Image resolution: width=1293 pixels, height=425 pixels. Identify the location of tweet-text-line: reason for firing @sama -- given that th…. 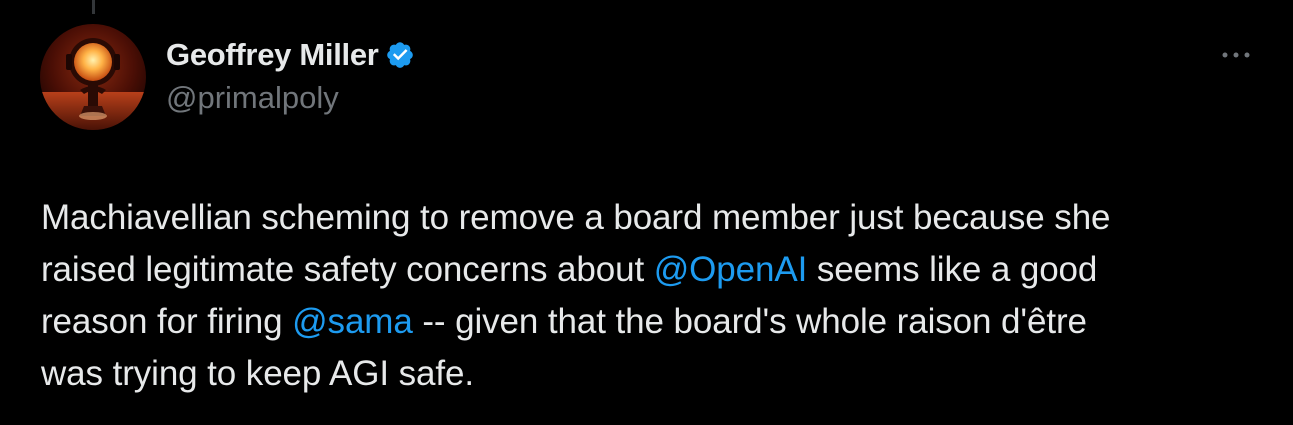
(641, 322).